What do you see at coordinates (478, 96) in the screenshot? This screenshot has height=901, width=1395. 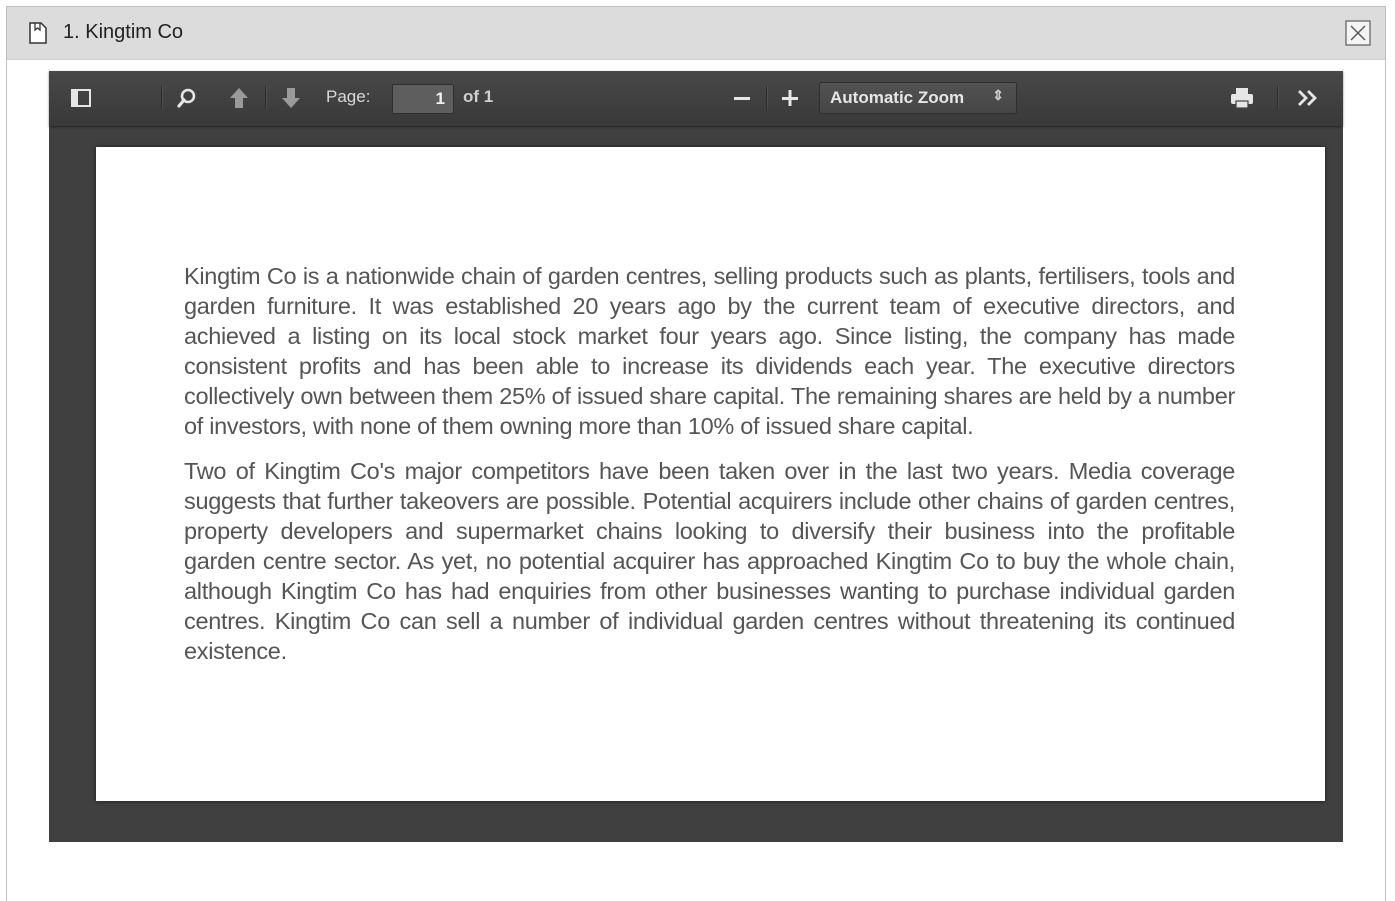 I see `page-count: of 1` at bounding box center [478, 96].